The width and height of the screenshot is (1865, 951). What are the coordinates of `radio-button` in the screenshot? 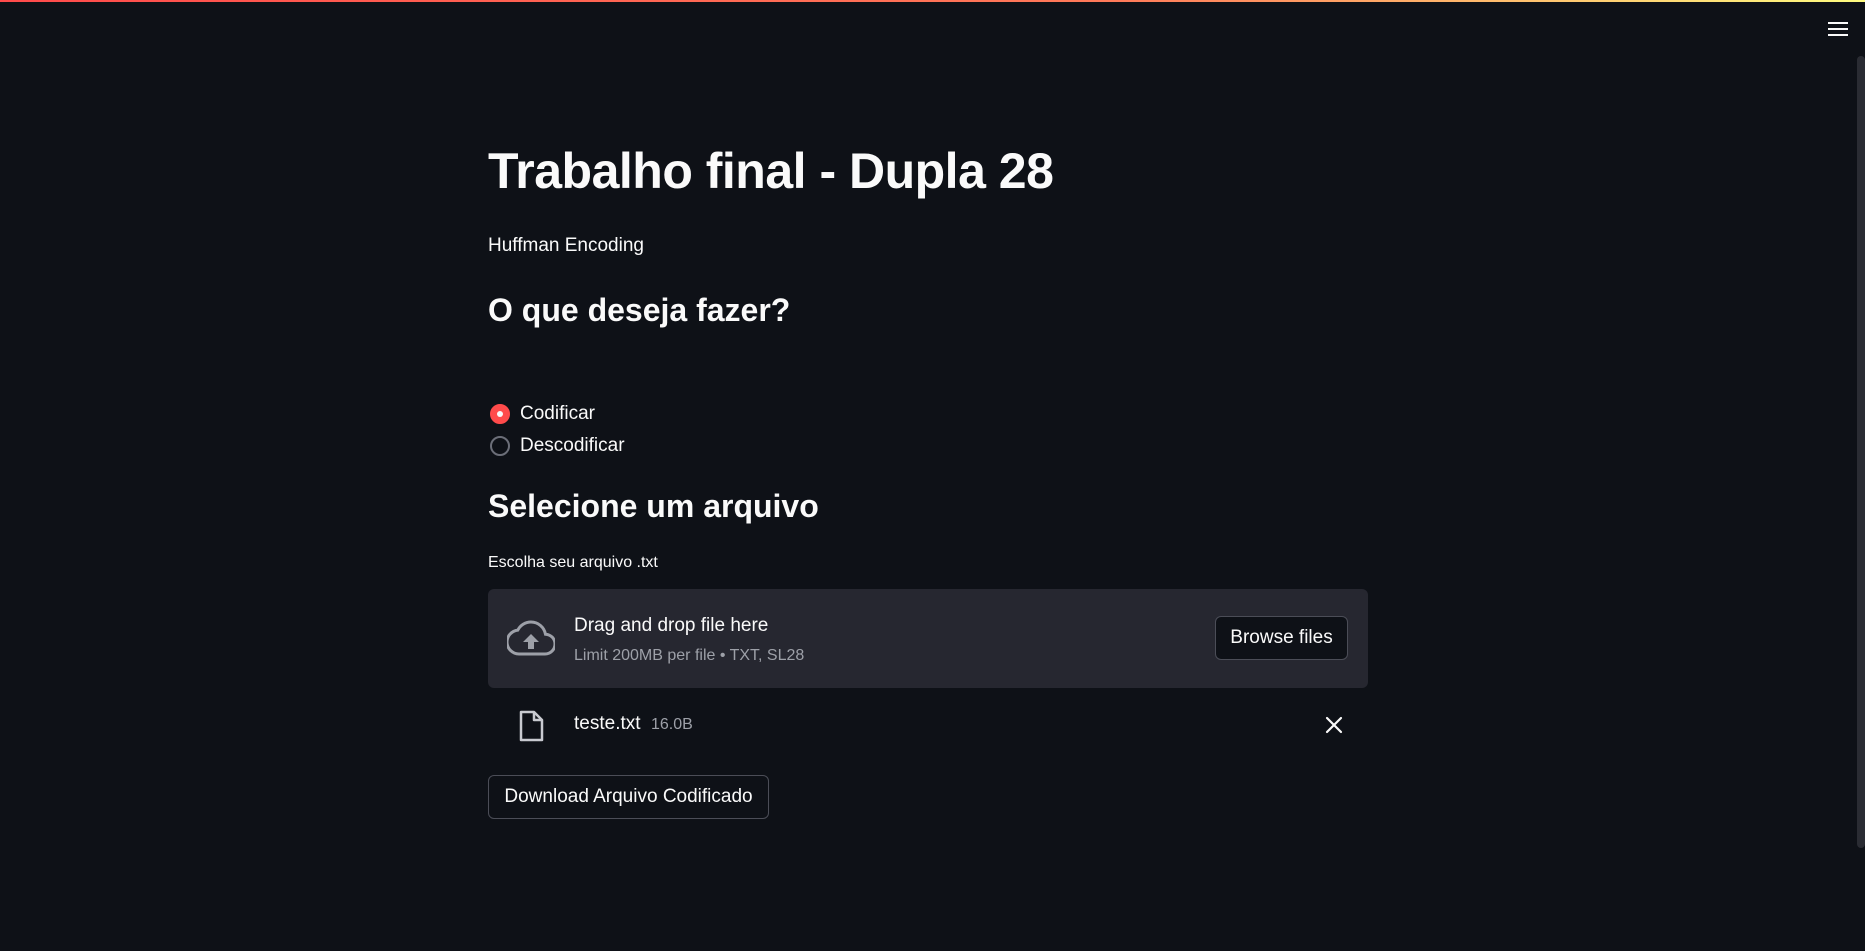 It's located at (500, 446).